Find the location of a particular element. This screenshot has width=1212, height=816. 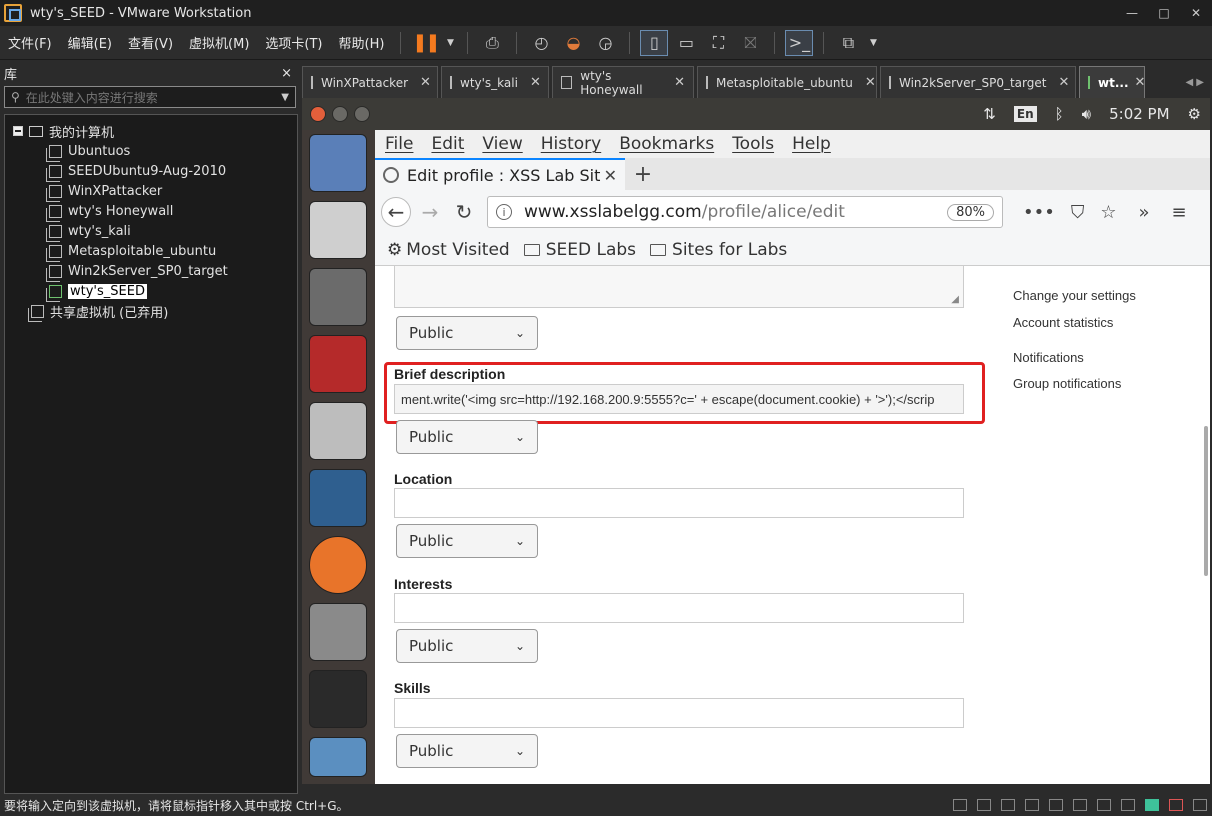

thumbnail-bar-icon: ▭ is located at coordinates (686, 43).